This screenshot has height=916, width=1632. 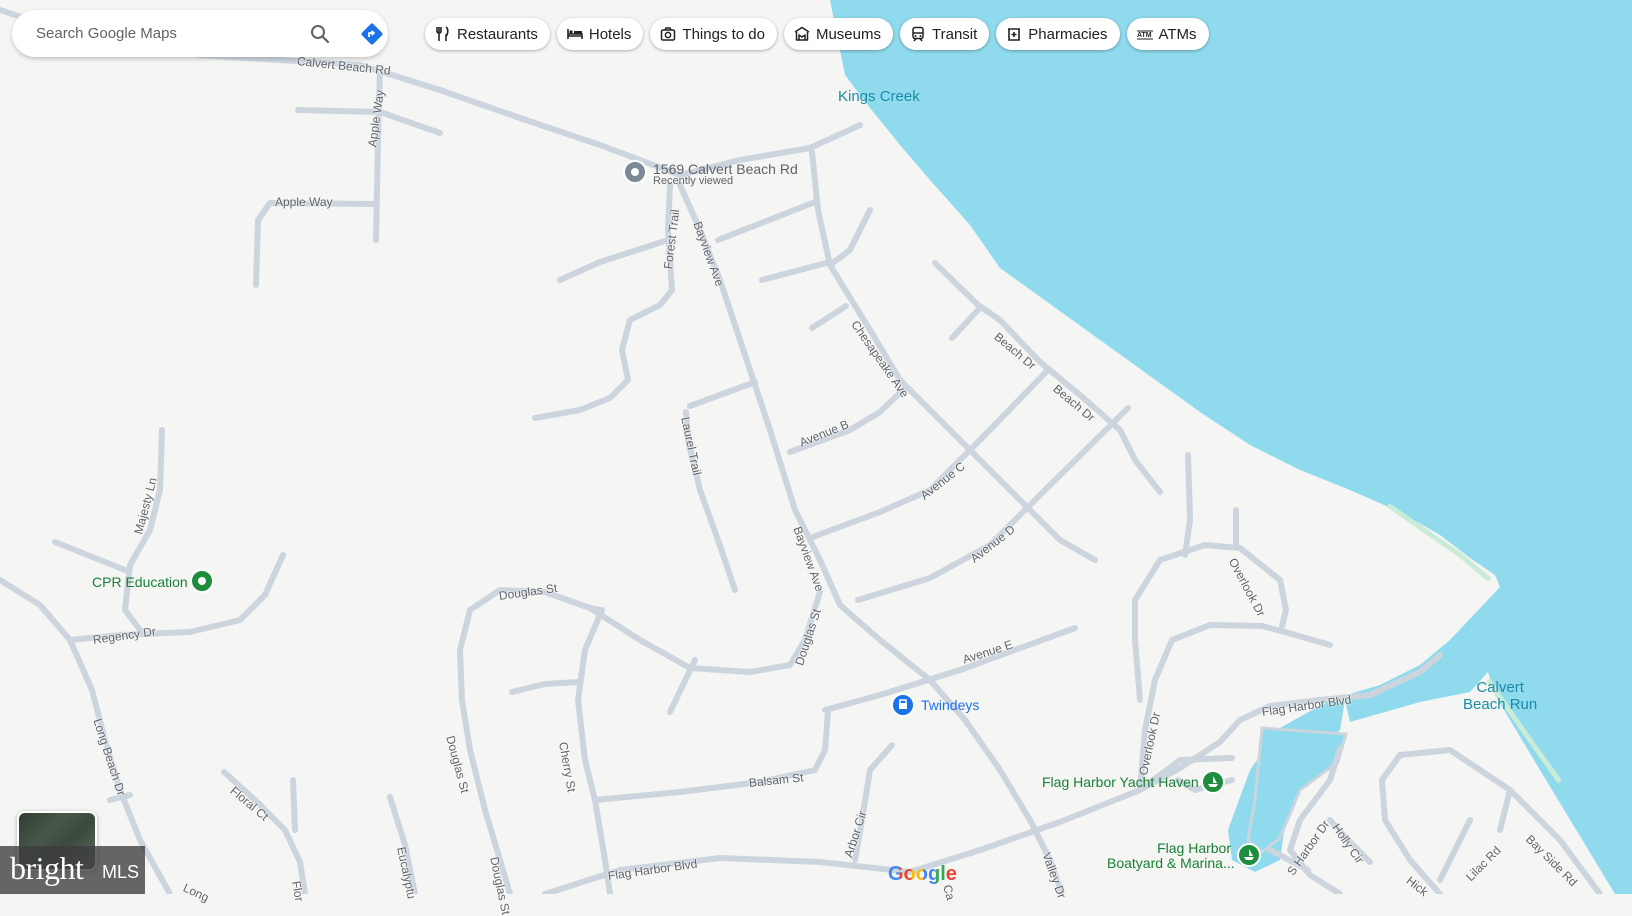 What do you see at coordinates (725, 174) in the screenshot?
I see `address-label: 1569 Calvert Beach Rd Recently viewed` at bounding box center [725, 174].